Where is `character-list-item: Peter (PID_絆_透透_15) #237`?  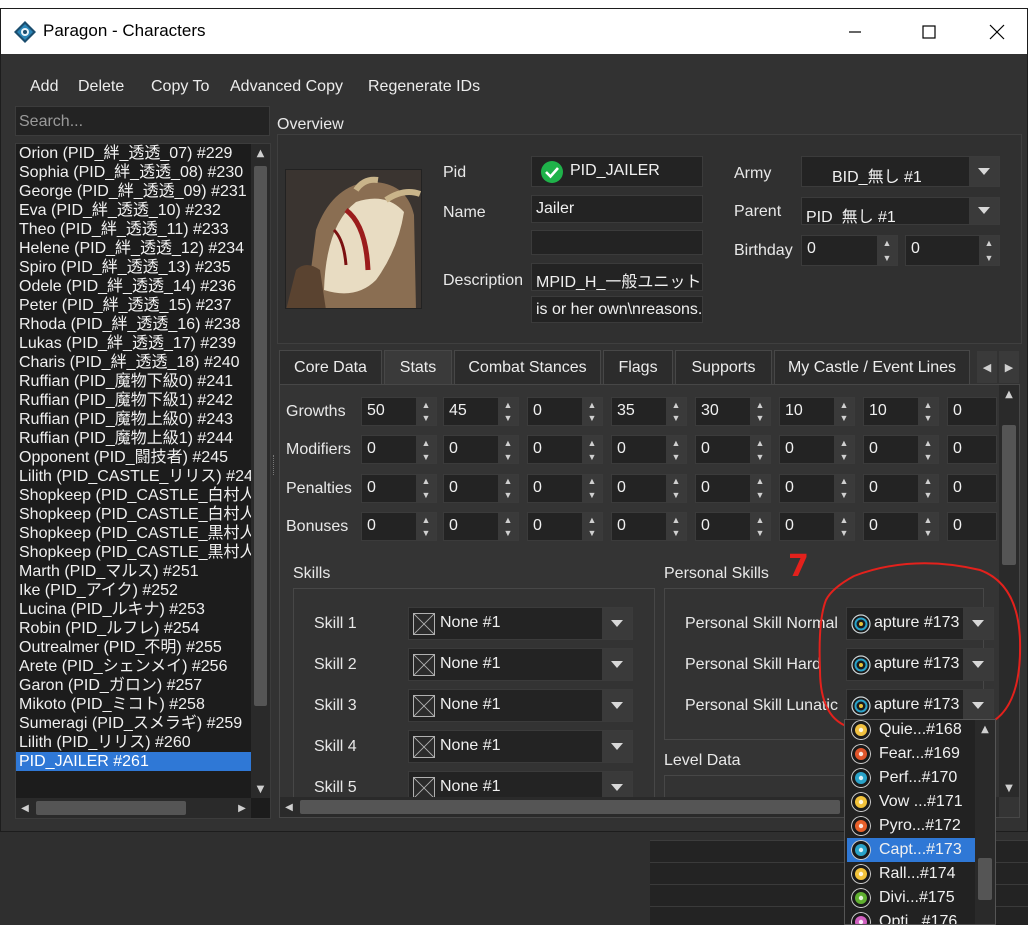 character-list-item: Peter (PID_絆_透透_15) #237 is located at coordinates (133, 305).